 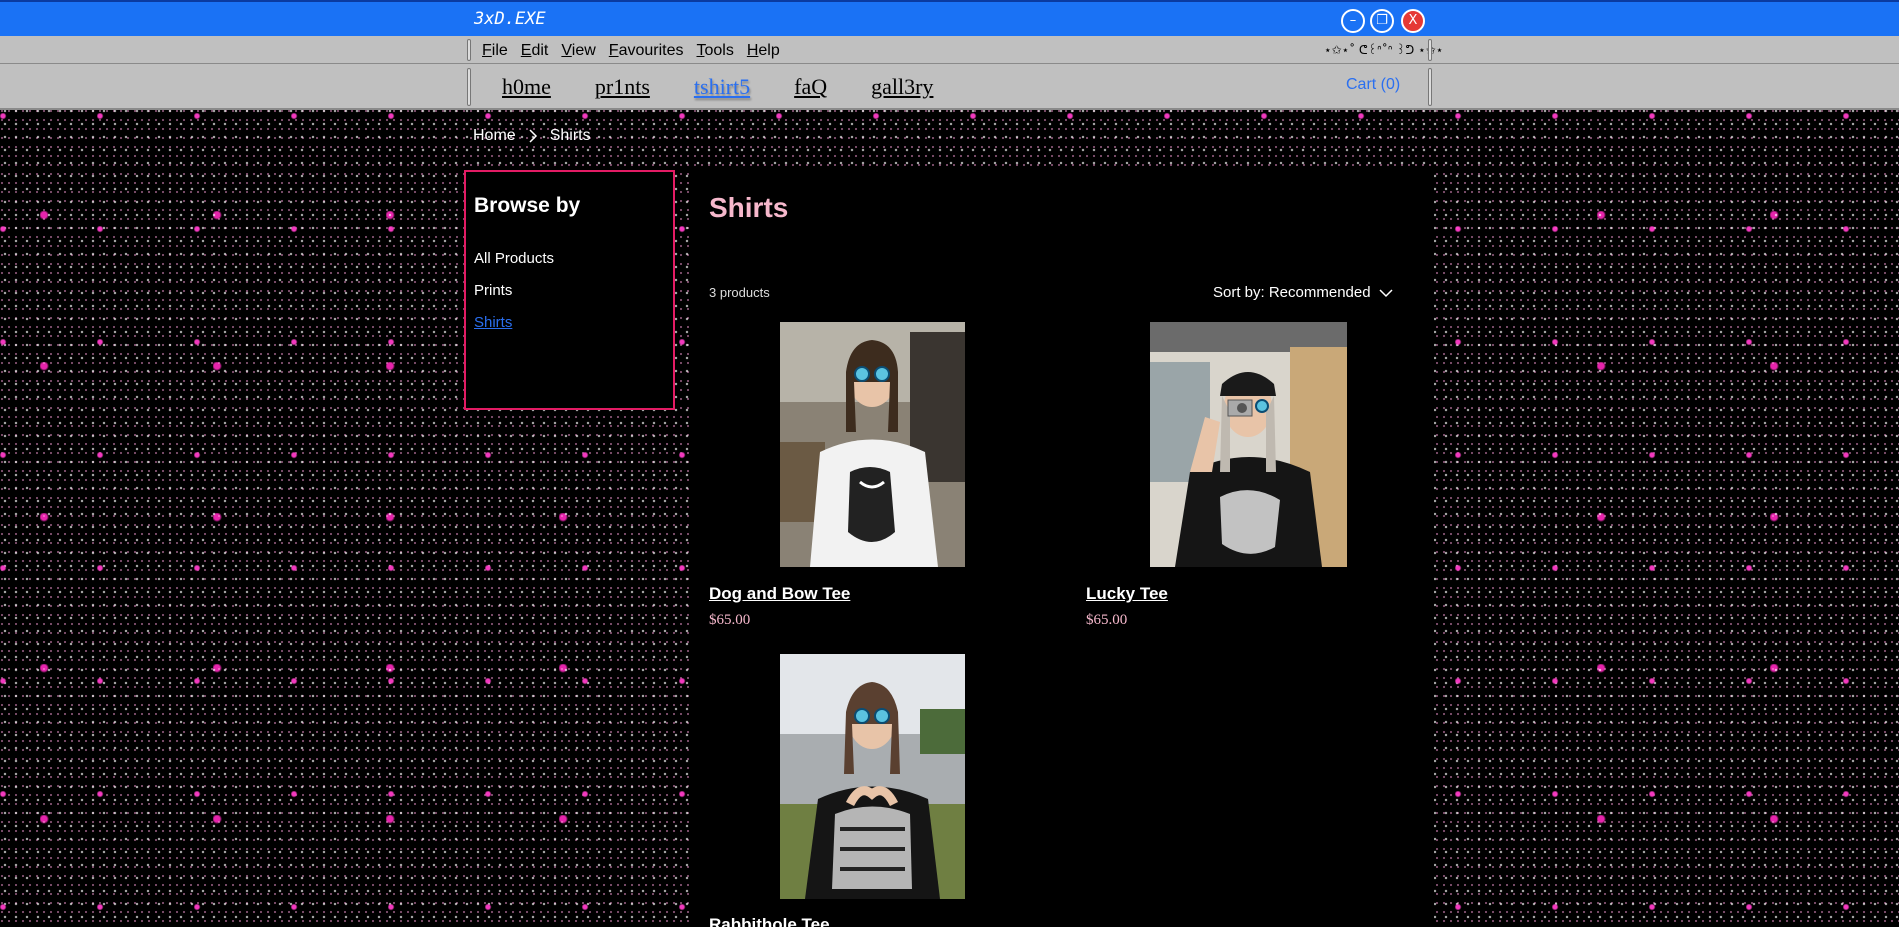 What do you see at coordinates (763, 51) in the screenshot?
I see `menu-help: Help` at bounding box center [763, 51].